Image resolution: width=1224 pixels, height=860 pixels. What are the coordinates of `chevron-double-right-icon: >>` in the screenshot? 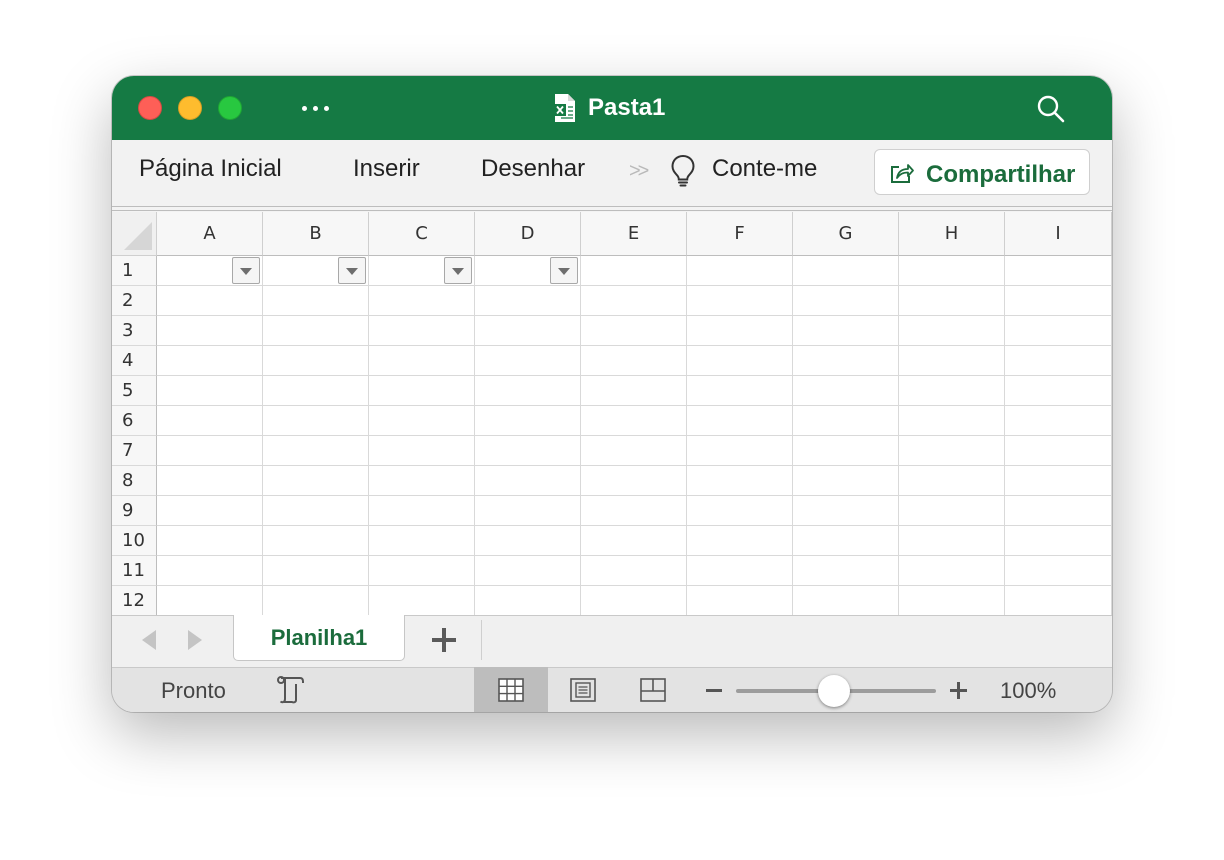 It's located at (639, 171).